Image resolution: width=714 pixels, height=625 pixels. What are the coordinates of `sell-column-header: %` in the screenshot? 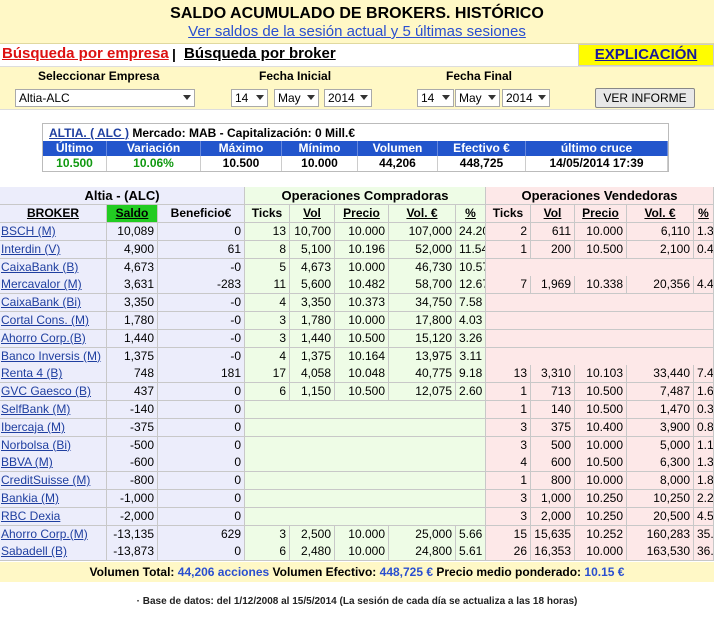 It's located at (704, 214).